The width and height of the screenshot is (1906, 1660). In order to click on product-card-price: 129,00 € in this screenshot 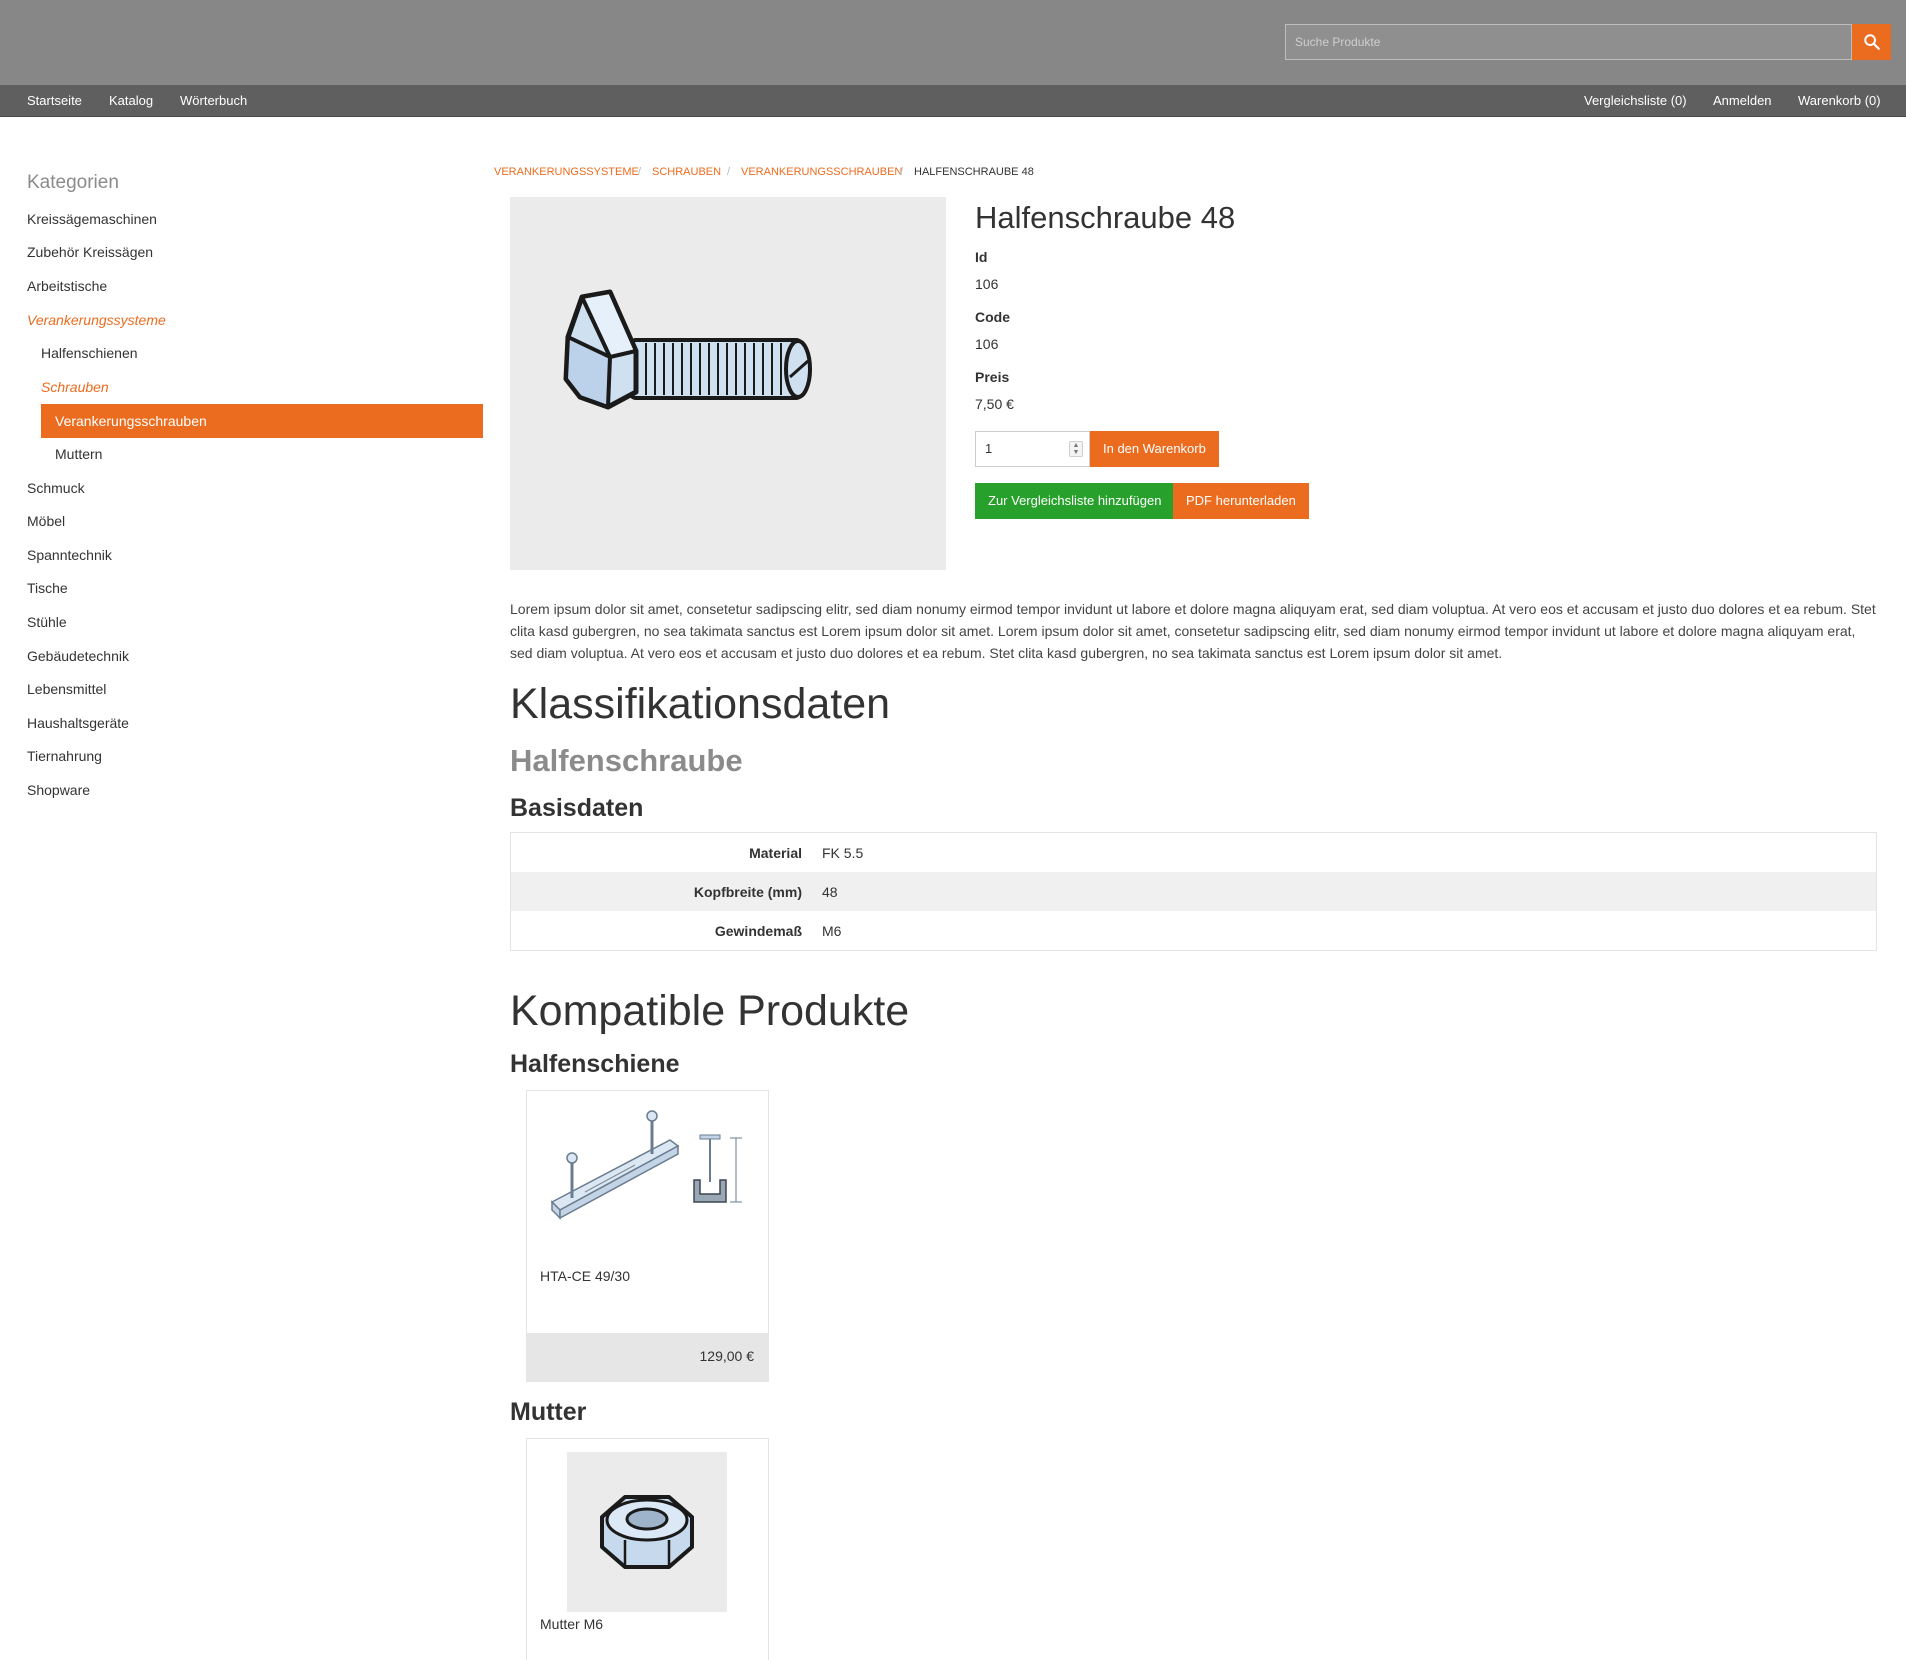, I will do `click(727, 1356)`.